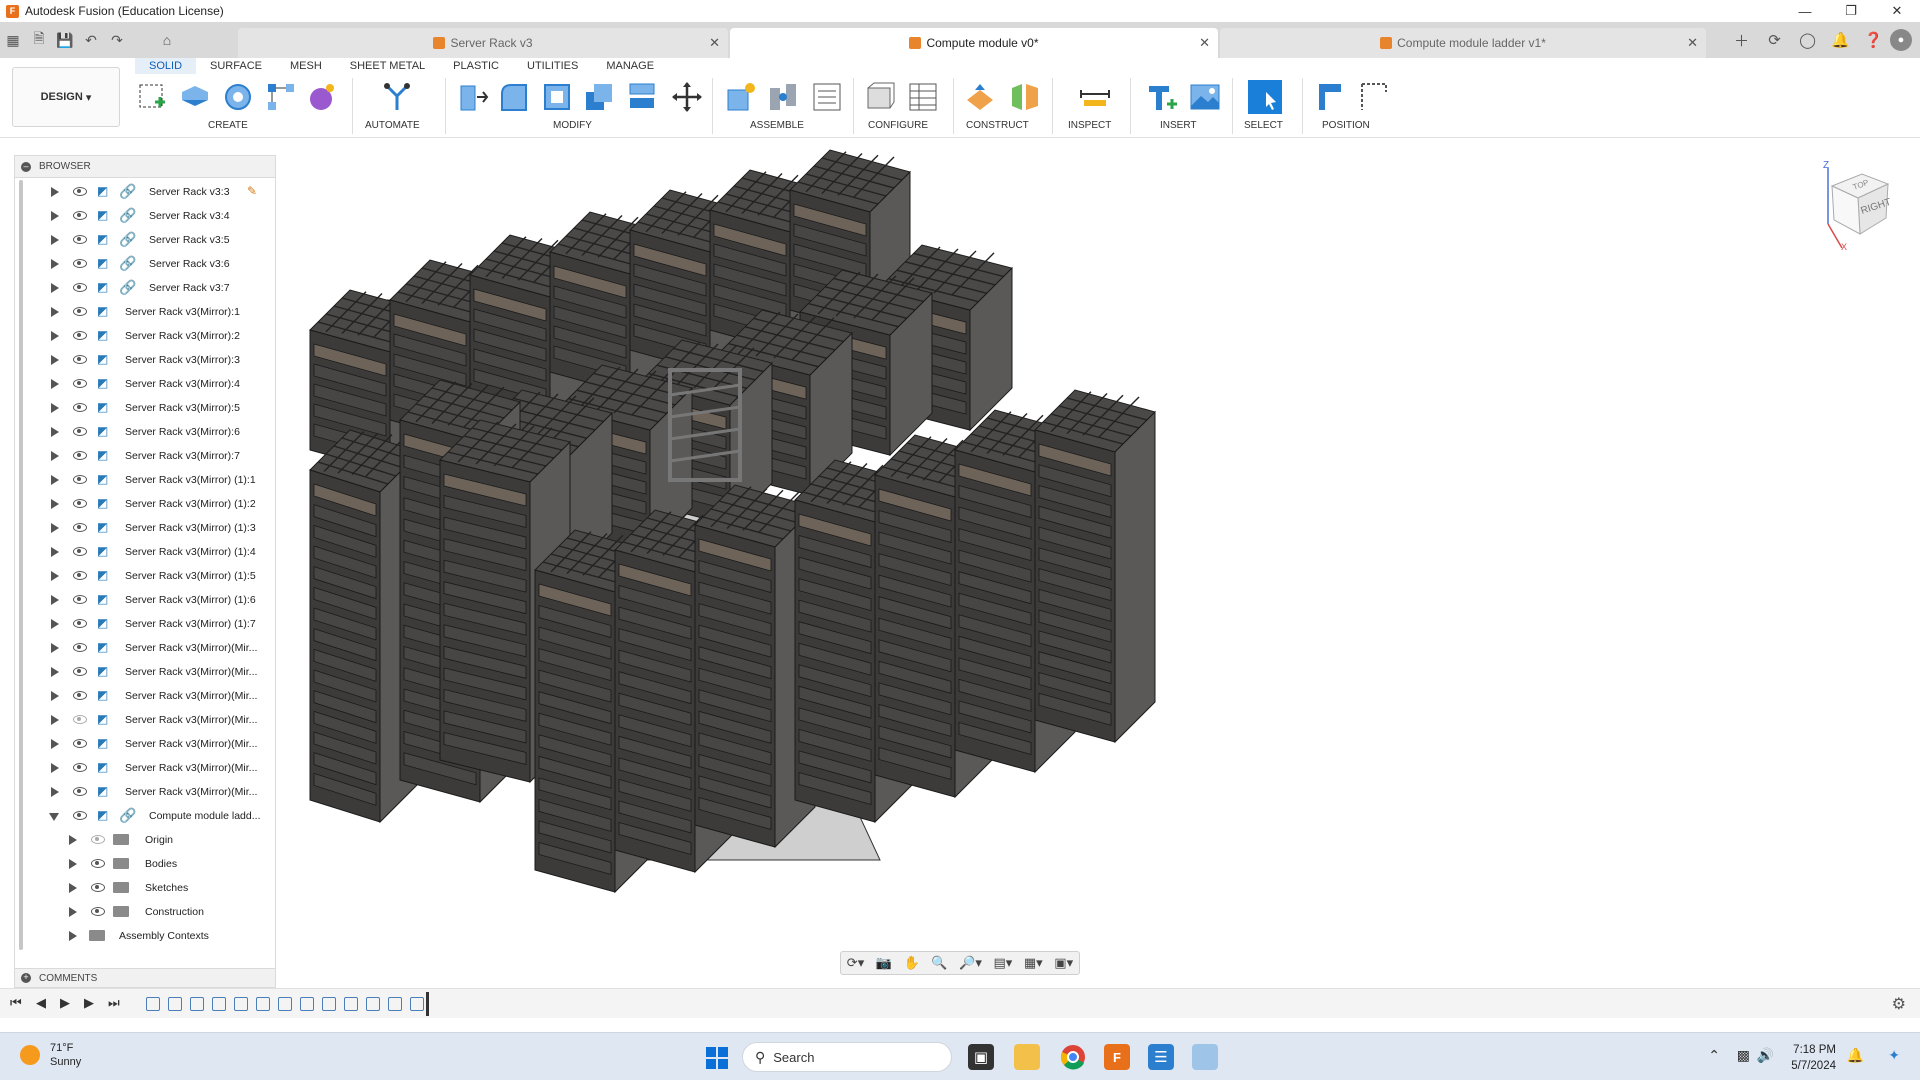  What do you see at coordinates (783, 97) in the screenshot?
I see `joint-icon` at bounding box center [783, 97].